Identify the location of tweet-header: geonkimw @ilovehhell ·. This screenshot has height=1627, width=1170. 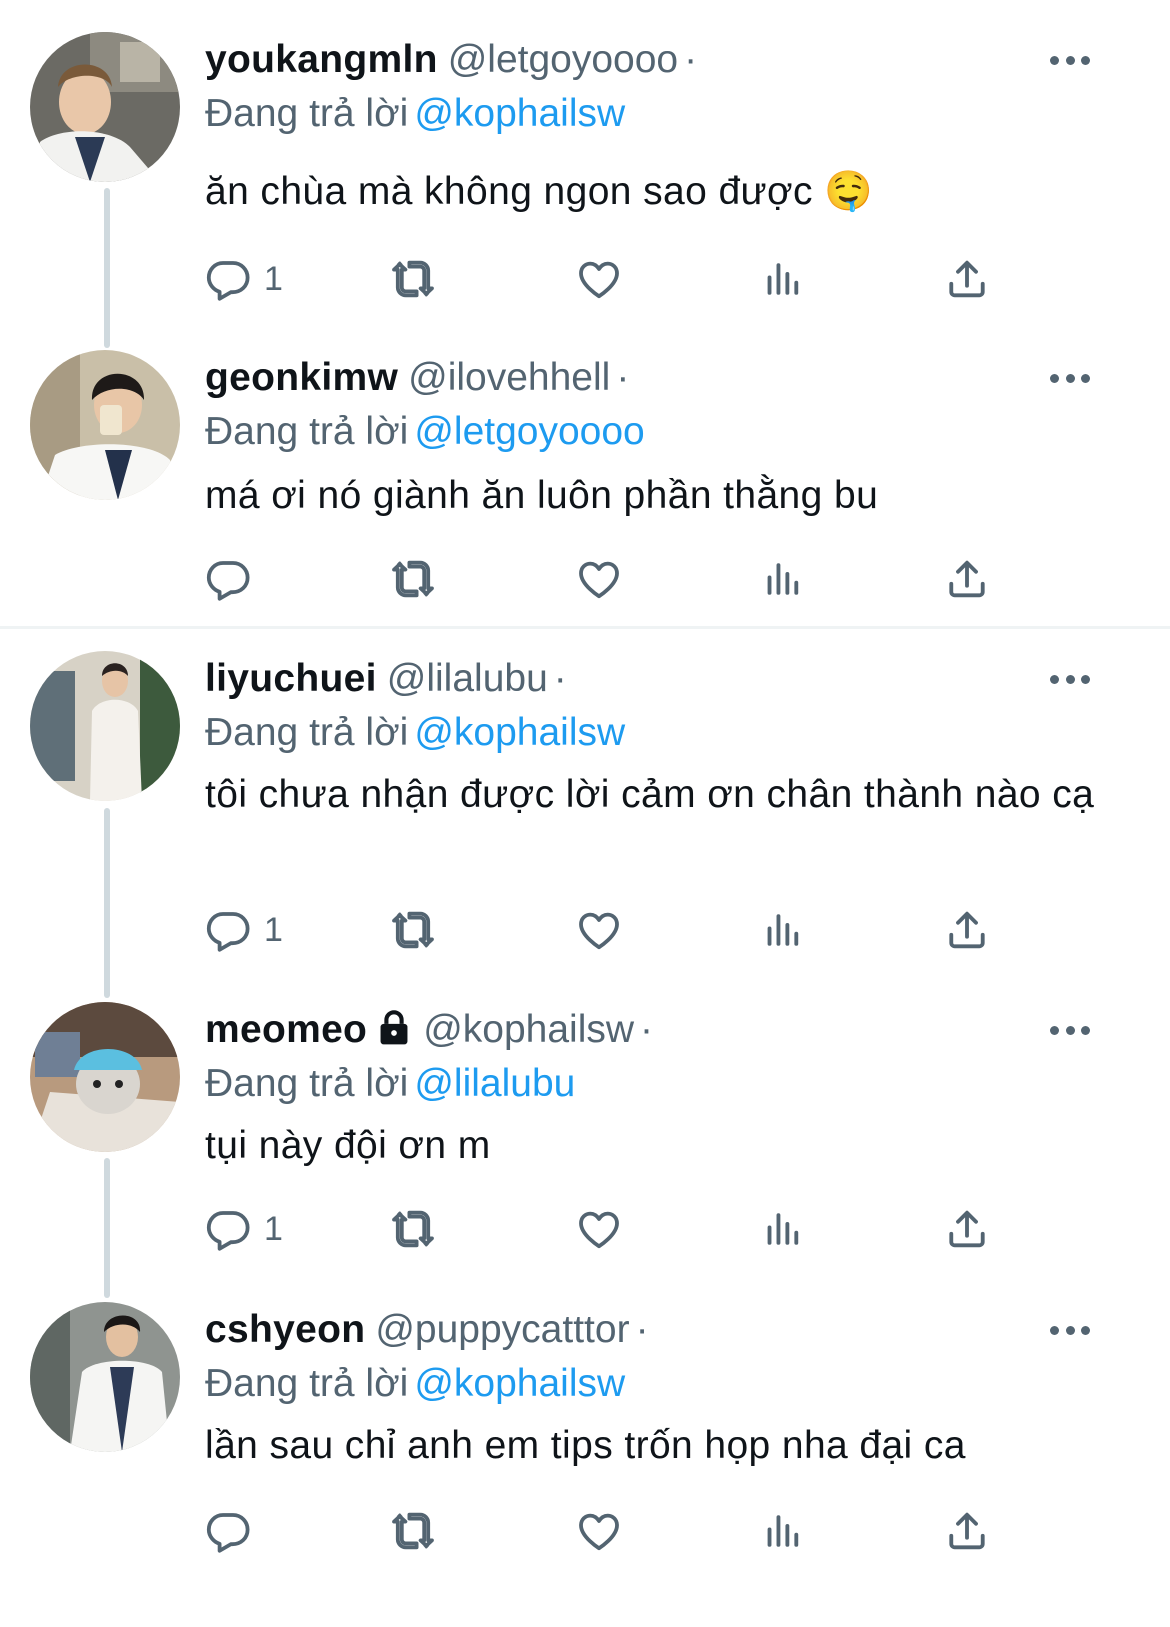
(417, 378).